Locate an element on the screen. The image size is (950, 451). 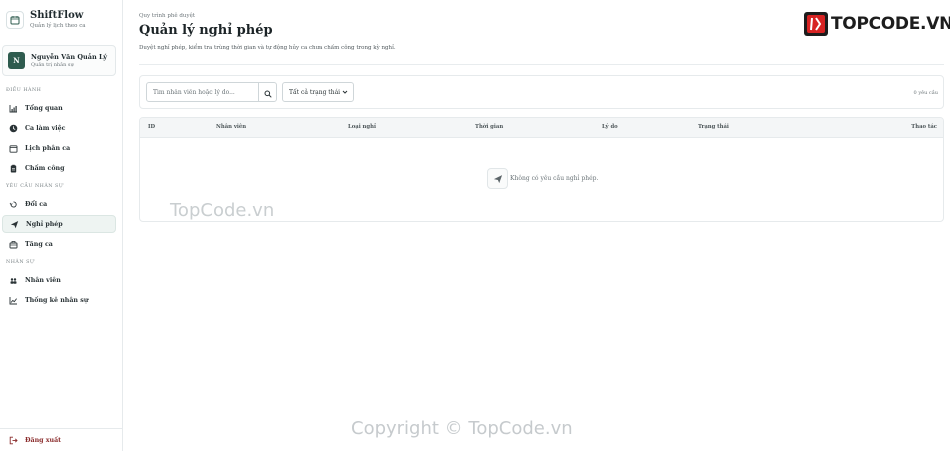
column-header-id: ID is located at coordinates (151, 127).